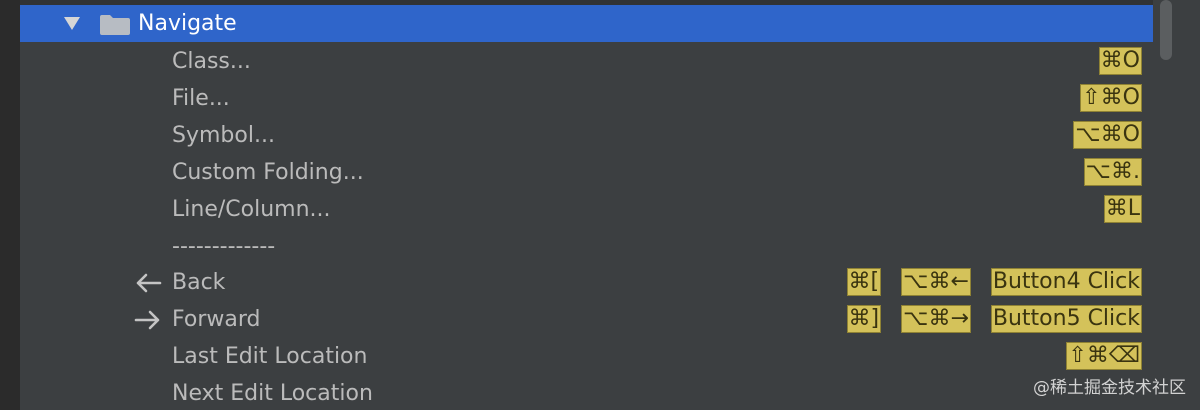  What do you see at coordinates (10, 205) in the screenshot?
I see `left-gutter` at bounding box center [10, 205].